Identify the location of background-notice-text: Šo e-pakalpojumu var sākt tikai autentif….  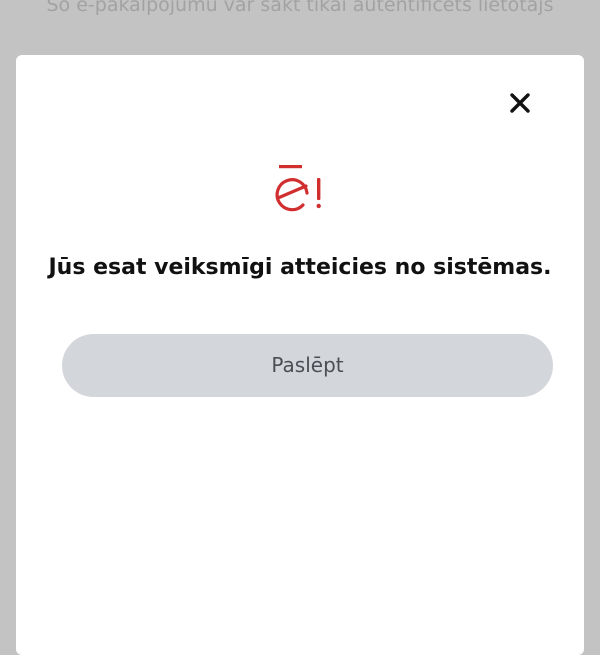
(300, 8).